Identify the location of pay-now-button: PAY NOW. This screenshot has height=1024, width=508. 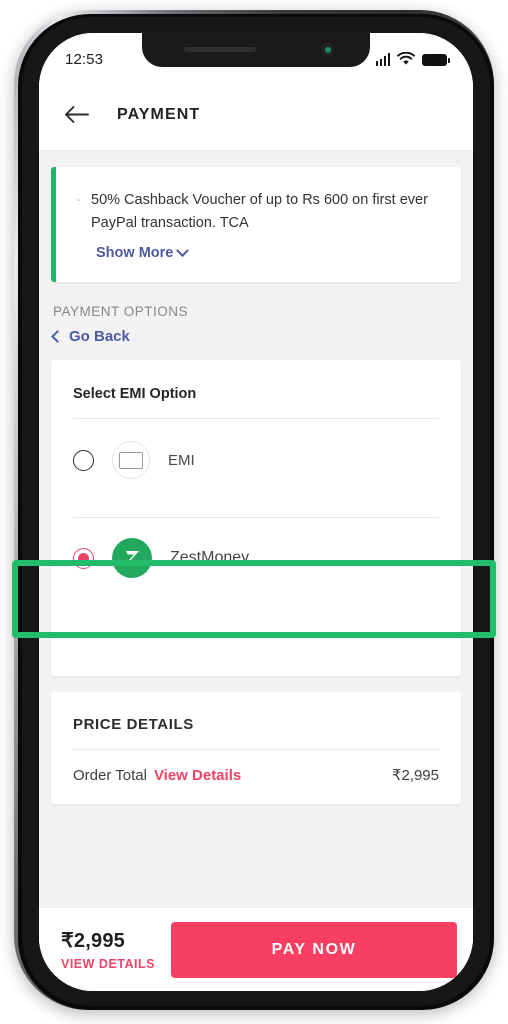
(313, 949).